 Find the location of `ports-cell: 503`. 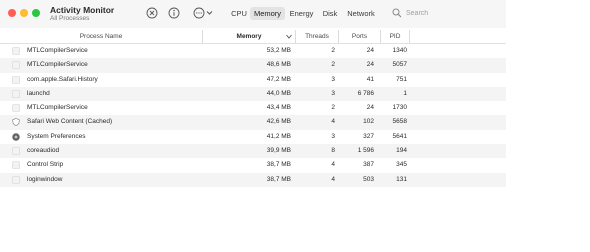

ports-cell: 503 is located at coordinates (368, 179).